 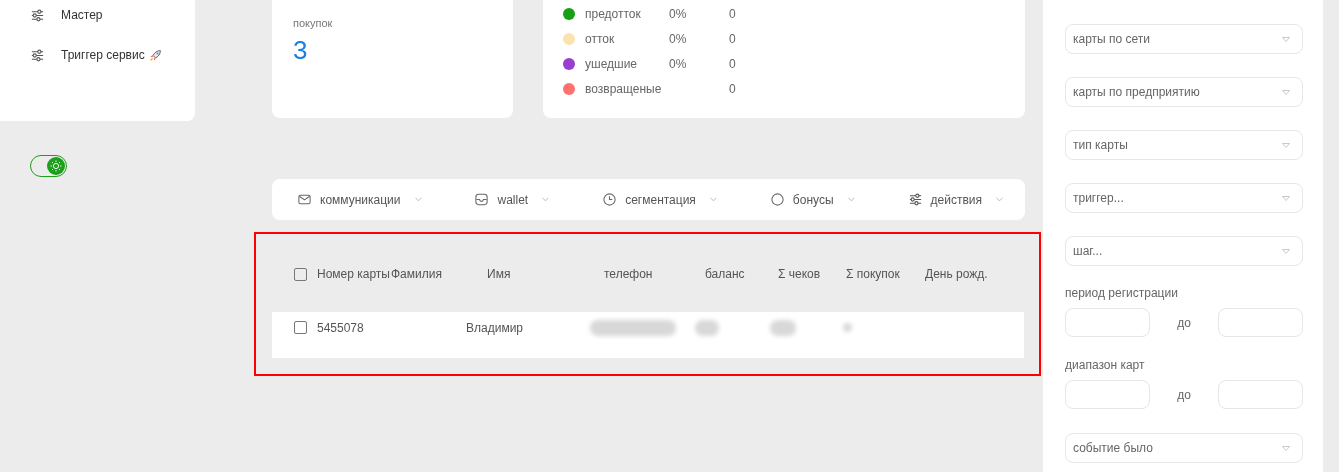 I want to click on segment-name: ушедшие, so click(x=612, y=63).